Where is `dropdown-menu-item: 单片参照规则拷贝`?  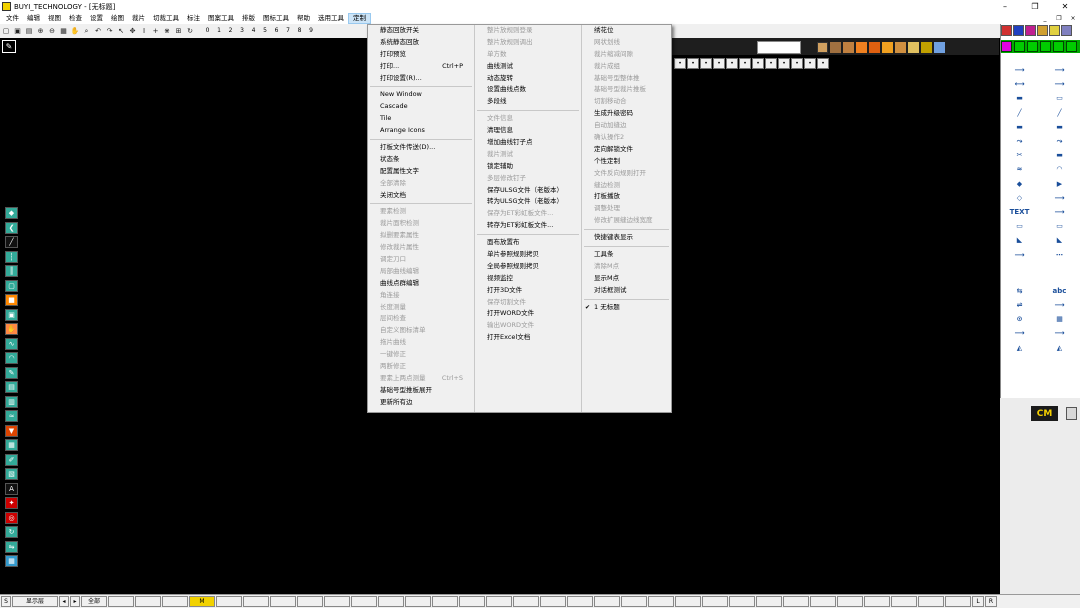
dropdown-menu-item: 单片参照规则拷贝 is located at coordinates (528, 255).